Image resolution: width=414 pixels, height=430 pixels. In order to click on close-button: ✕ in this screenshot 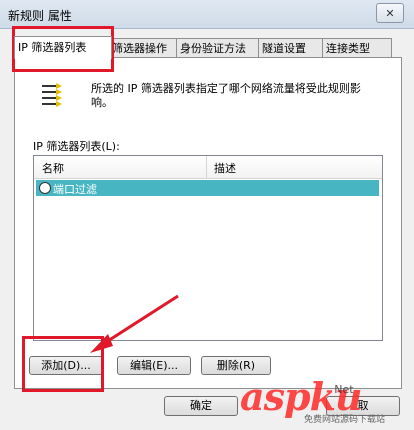, I will do `click(390, 13)`.